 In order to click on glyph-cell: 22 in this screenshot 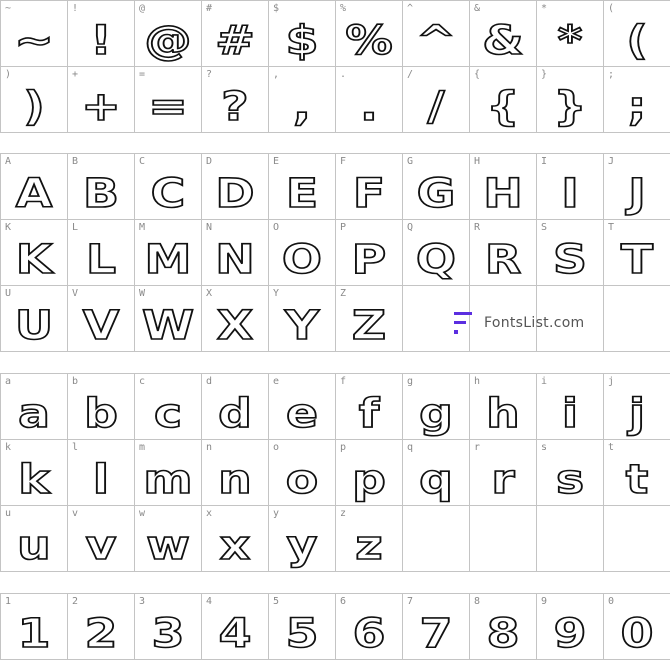, I will do `click(101, 627)`.